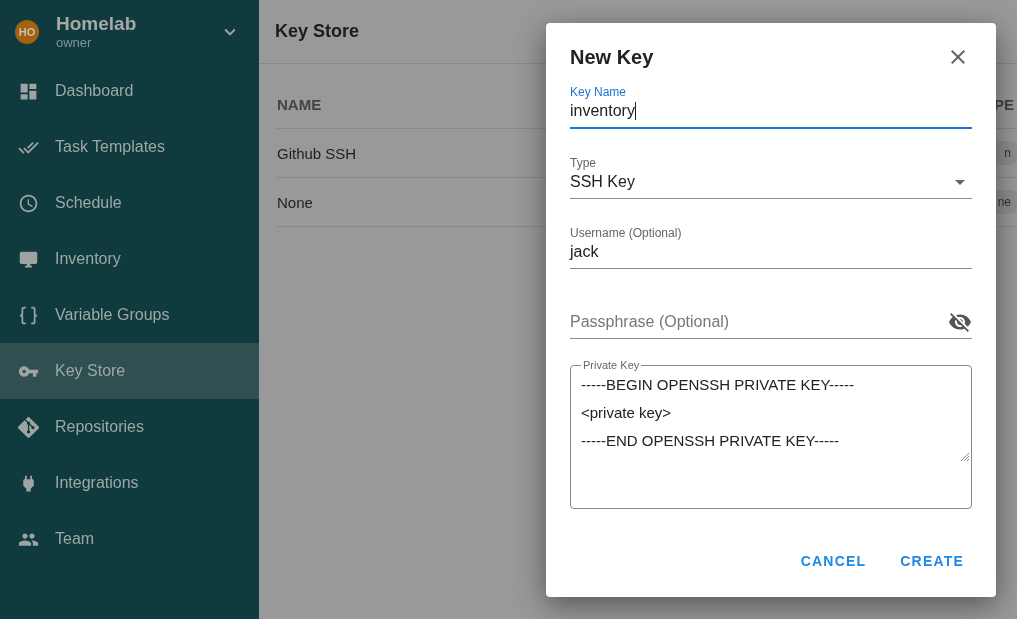 This screenshot has height=619, width=1017. What do you see at coordinates (94, 91) in the screenshot?
I see `sidebar-item-label: Dashboard` at bounding box center [94, 91].